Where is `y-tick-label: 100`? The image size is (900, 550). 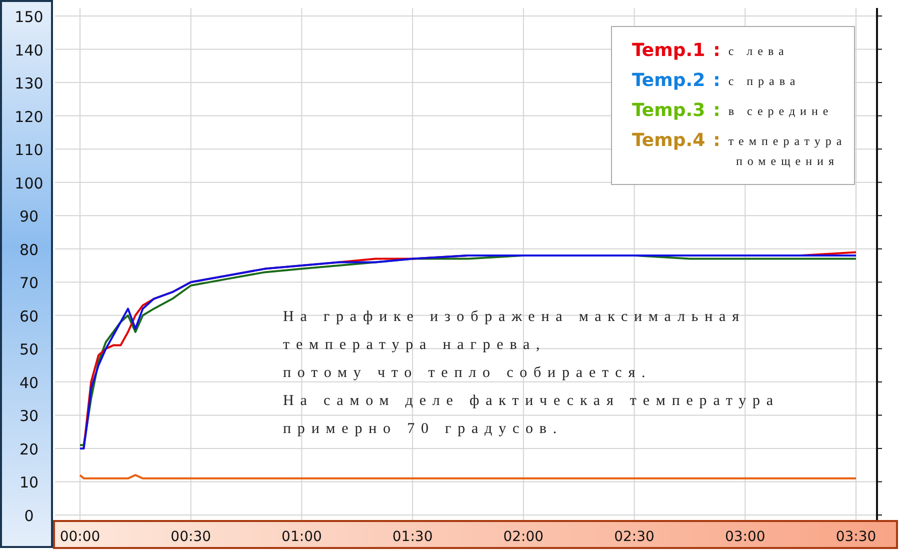
y-tick-label: 100 is located at coordinates (29, 183).